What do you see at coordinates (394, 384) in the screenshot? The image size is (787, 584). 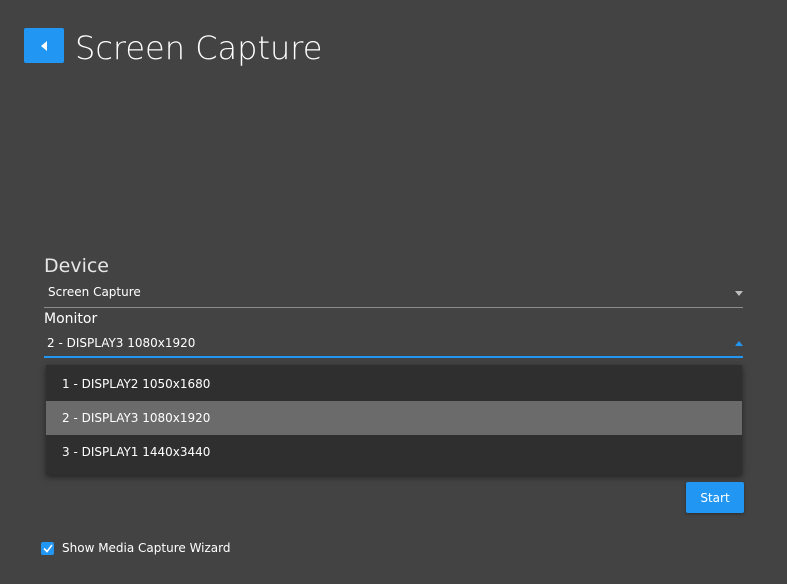 I see `monitor-option: 1 - DISPLAY2 1050x1680` at bounding box center [394, 384].